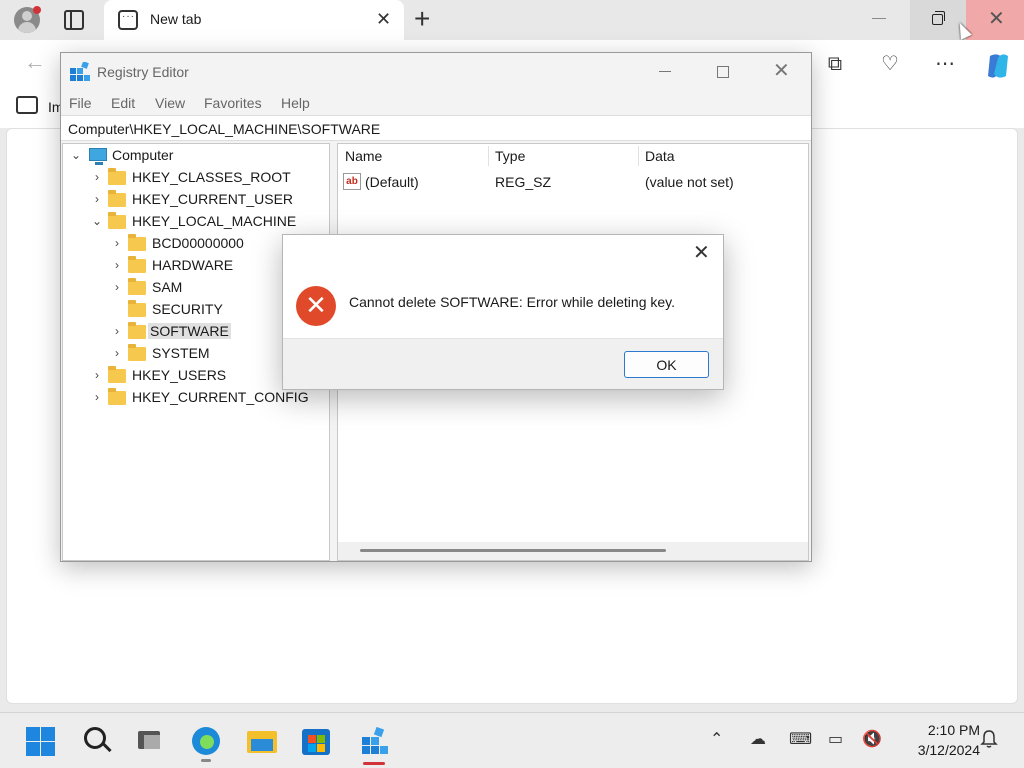  I want to click on restore-icon, so click(938, 18).